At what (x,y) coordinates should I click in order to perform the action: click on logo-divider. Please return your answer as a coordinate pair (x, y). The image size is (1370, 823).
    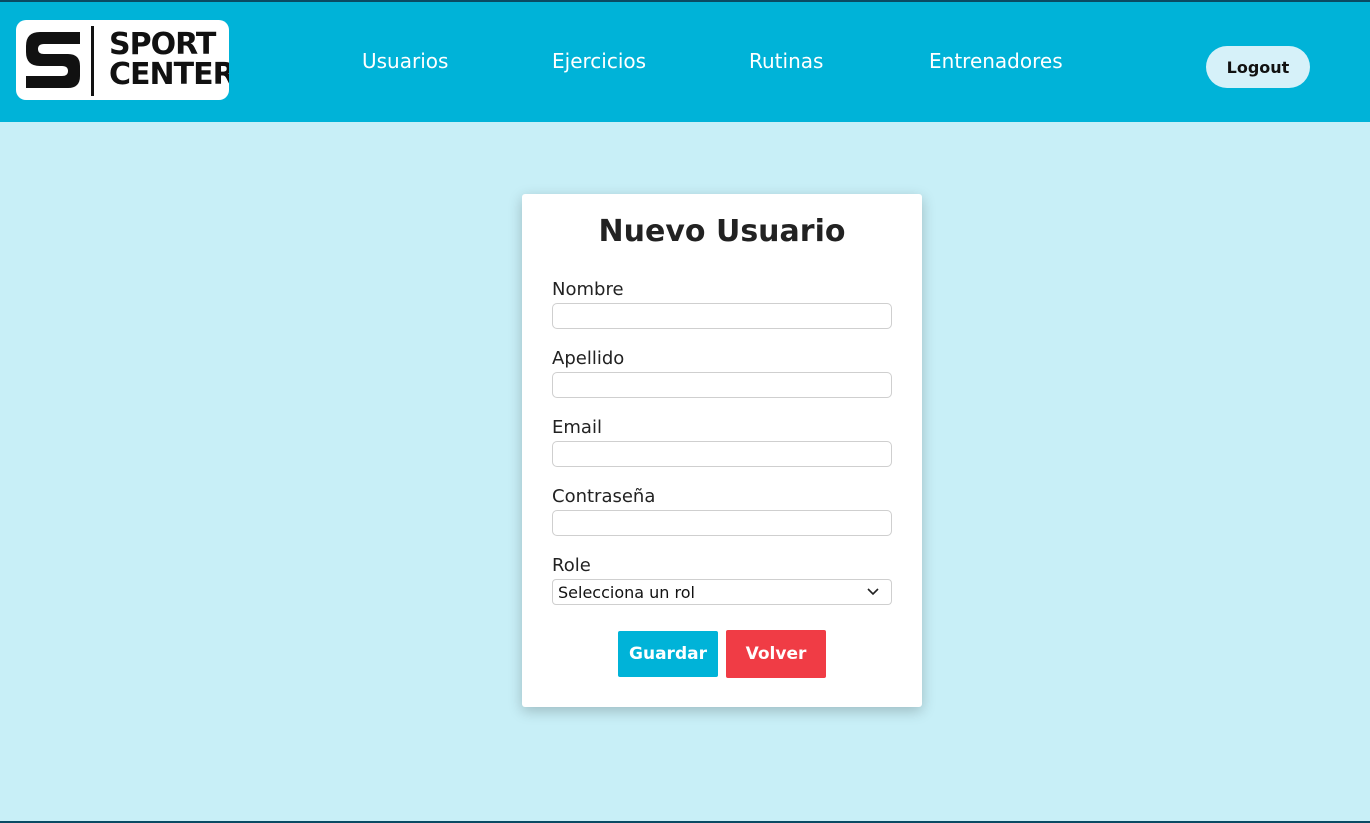
    Looking at the image, I should click on (92, 61).